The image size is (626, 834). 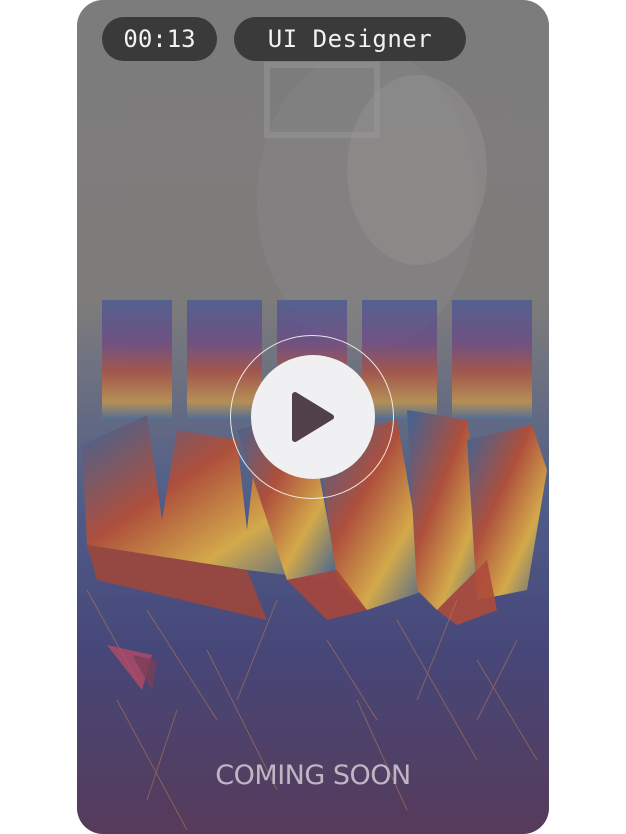 I want to click on video-title-badge: UI Designer, so click(x=350, y=39).